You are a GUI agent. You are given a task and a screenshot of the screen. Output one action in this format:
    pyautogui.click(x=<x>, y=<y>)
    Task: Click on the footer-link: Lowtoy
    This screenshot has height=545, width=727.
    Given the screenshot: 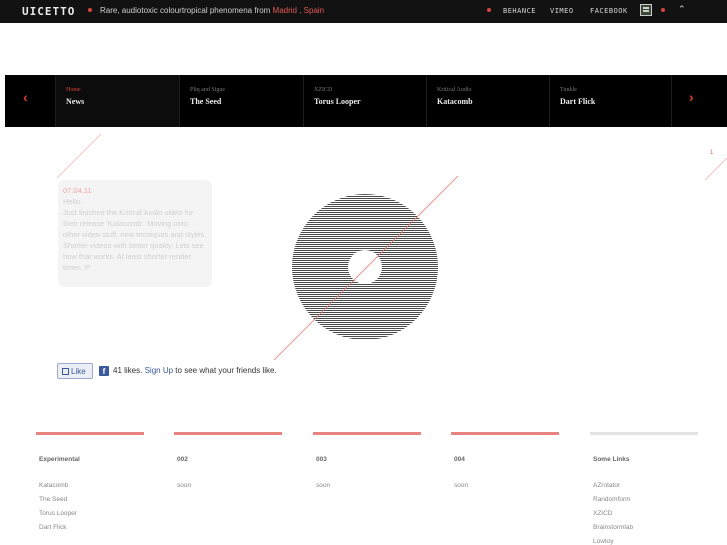 What is the action you would take?
    pyautogui.click(x=645, y=540)
    